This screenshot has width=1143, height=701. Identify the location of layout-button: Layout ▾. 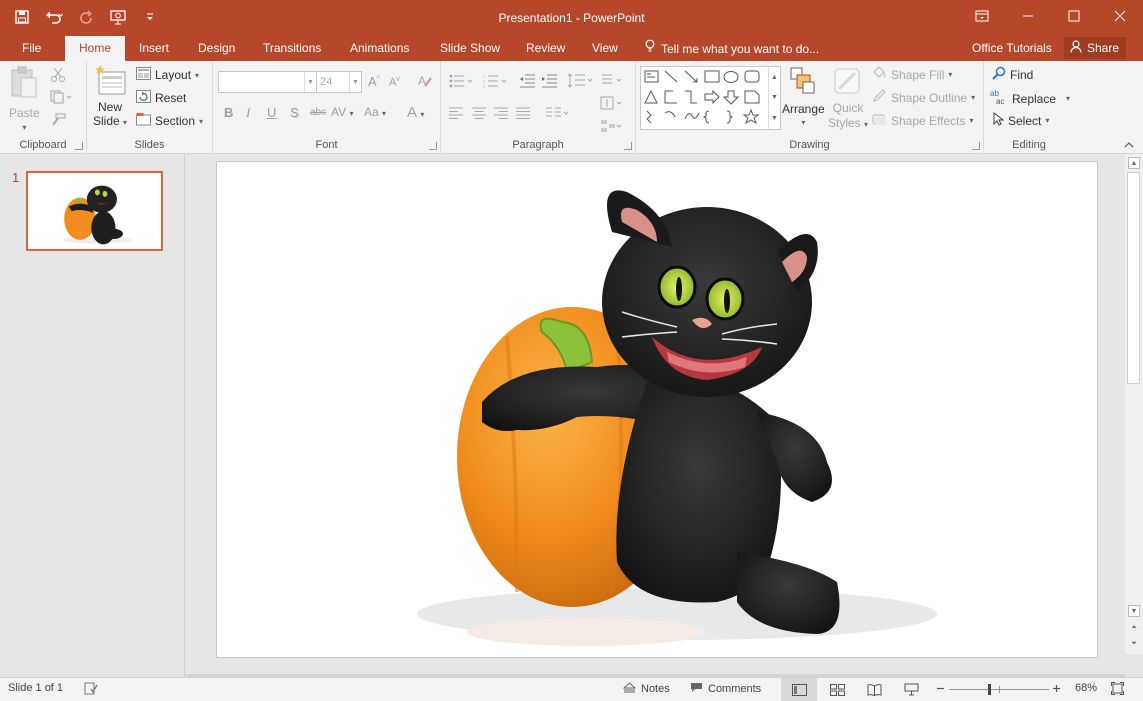
(167, 75).